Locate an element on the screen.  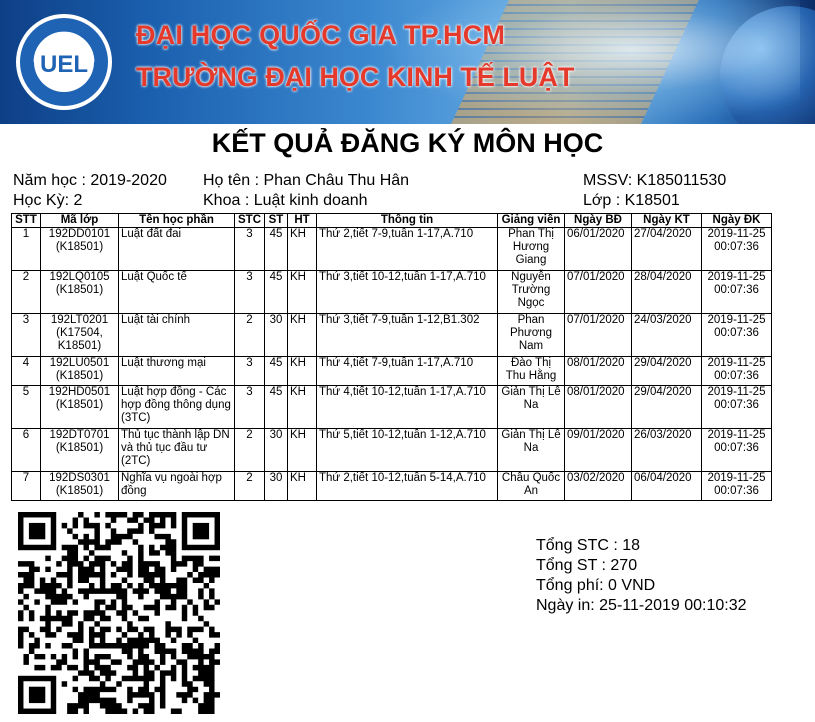
university-name-line2: TRƯỜNG ĐẠI HỌC KINH TẾ LUẬT is located at coordinates (355, 77).